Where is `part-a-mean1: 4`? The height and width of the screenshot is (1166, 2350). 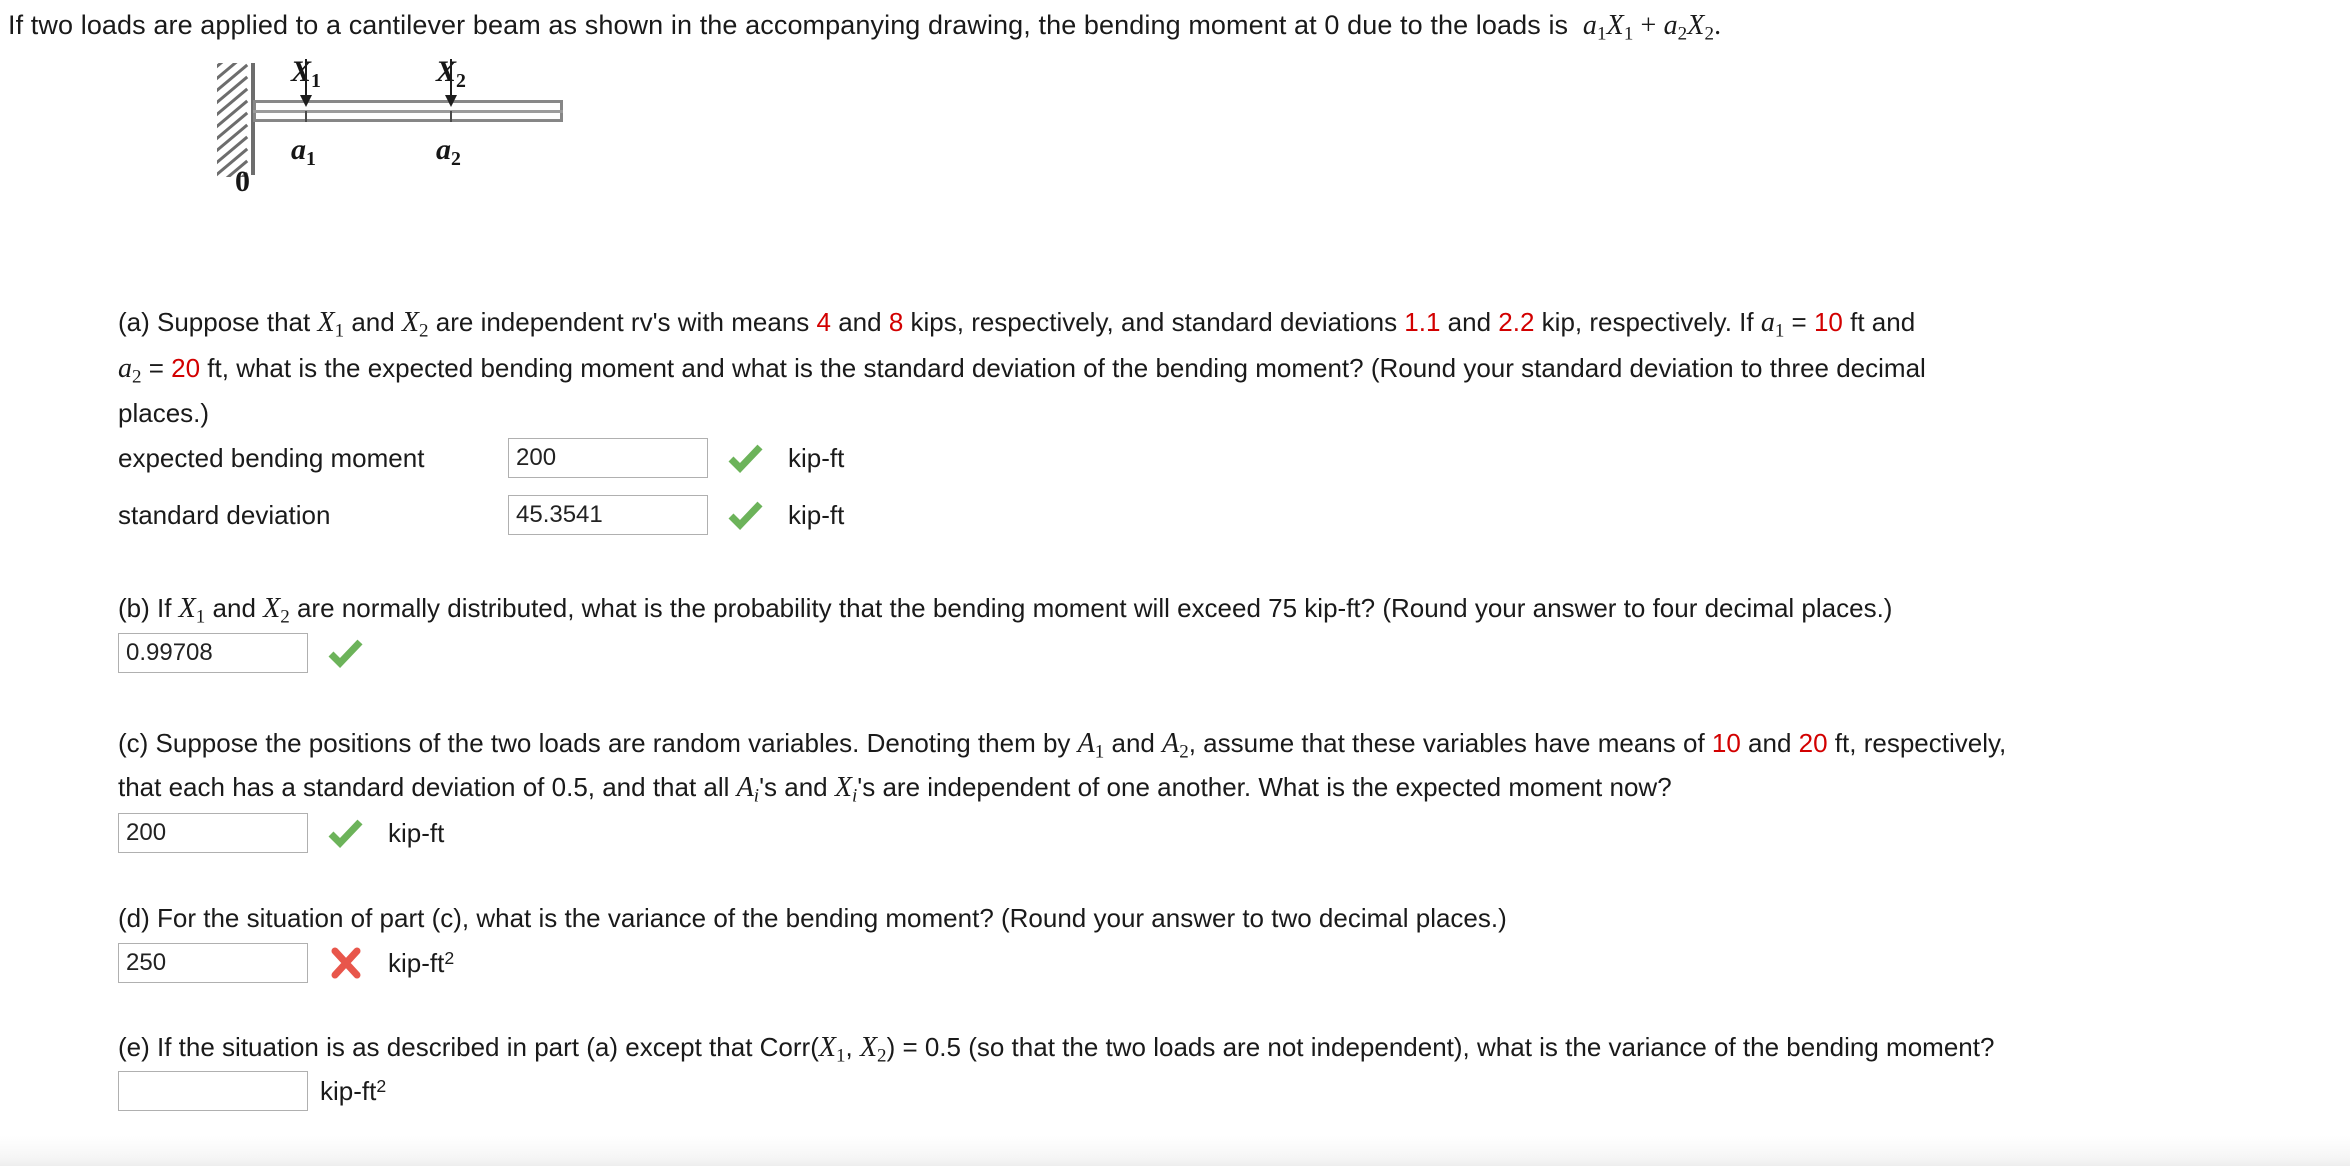 part-a-mean1: 4 is located at coordinates (823, 322).